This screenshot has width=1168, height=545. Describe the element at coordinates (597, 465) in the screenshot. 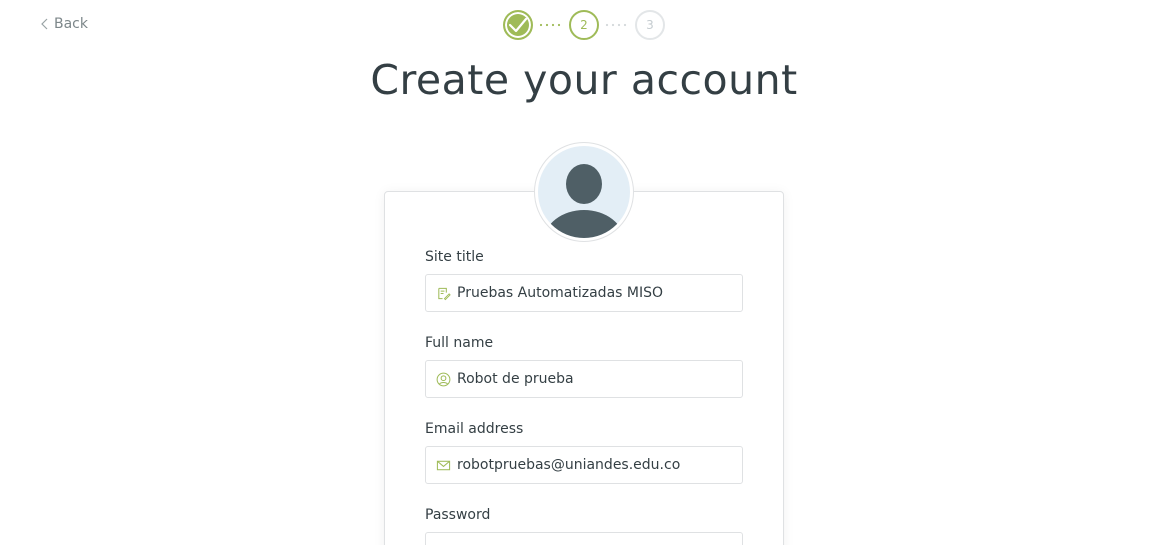

I see `email-input` at that location.